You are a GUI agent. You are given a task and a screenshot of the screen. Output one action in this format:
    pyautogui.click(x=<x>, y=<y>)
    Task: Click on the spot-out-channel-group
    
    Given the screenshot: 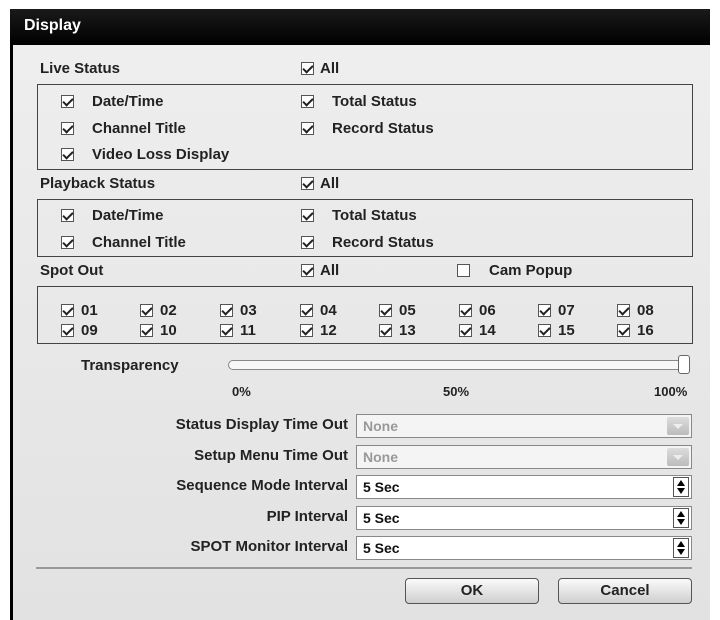 What is the action you would take?
    pyautogui.click(x=365, y=315)
    